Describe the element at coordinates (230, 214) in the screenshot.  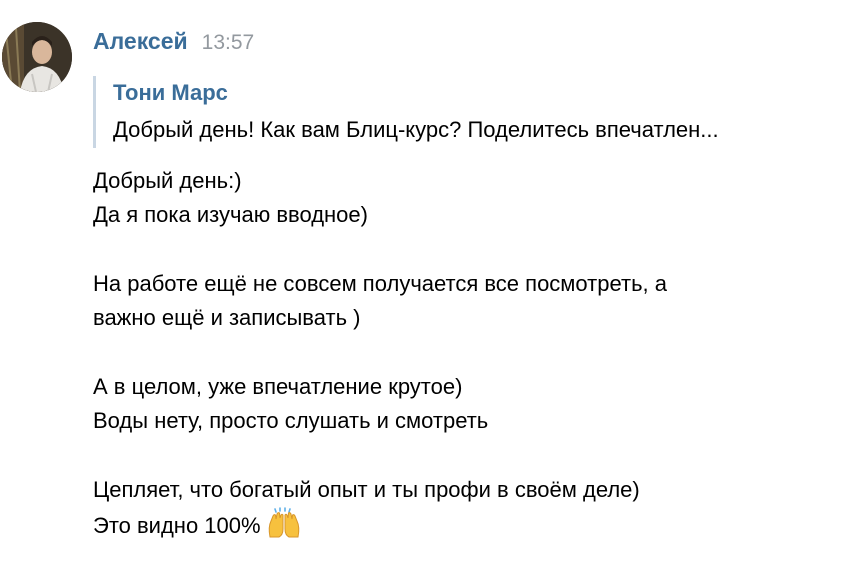
I see `message-line: Да я пока изучаю вводное)` at that location.